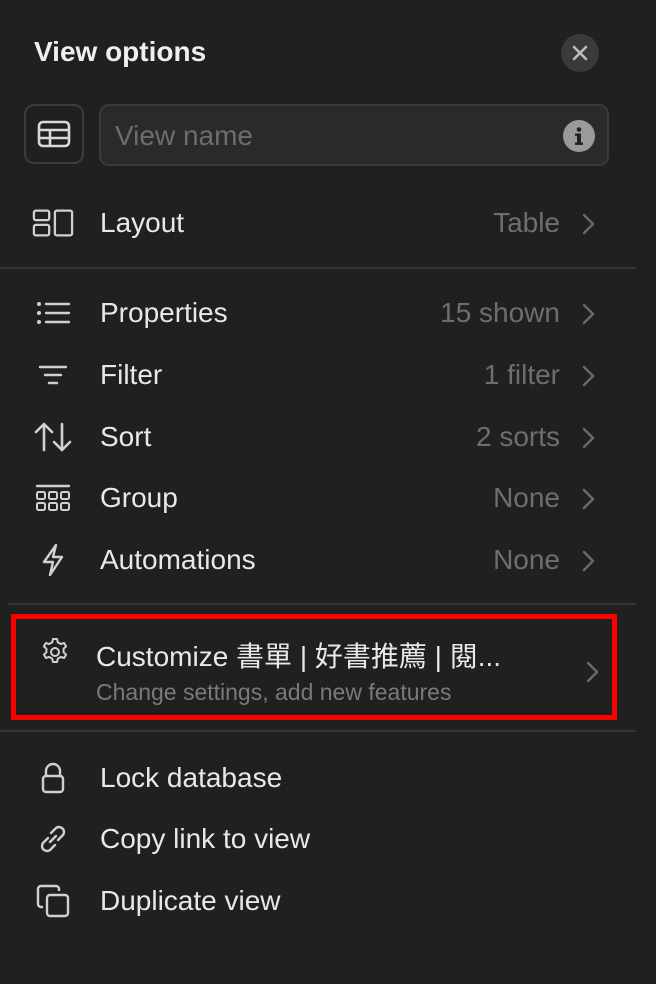 The width and height of the screenshot is (656, 984). I want to click on list-icon, so click(53, 313).